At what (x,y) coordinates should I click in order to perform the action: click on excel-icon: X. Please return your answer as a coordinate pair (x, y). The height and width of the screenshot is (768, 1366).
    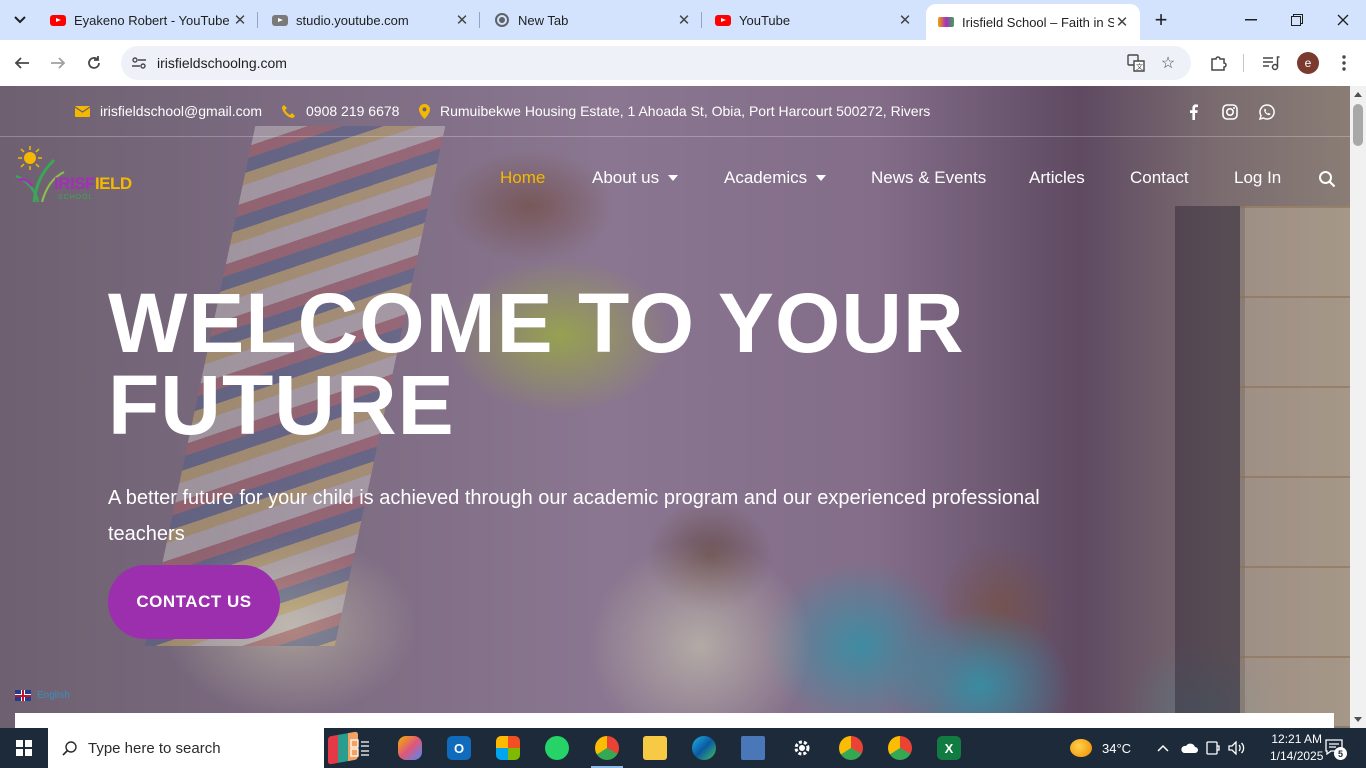
    Looking at the image, I should click on (949, 748).